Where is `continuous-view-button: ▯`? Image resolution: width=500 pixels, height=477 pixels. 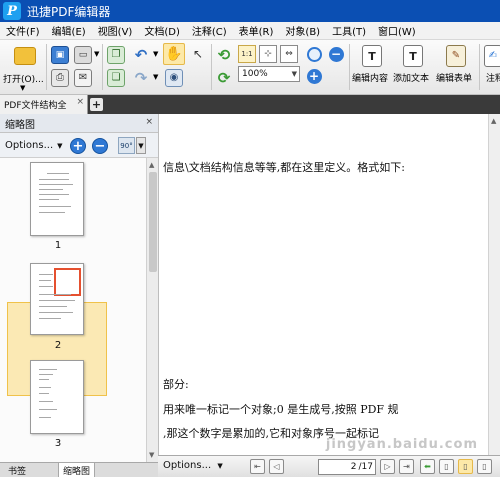 continuous-view-button: ▯ is located at coordinates (465, 466).